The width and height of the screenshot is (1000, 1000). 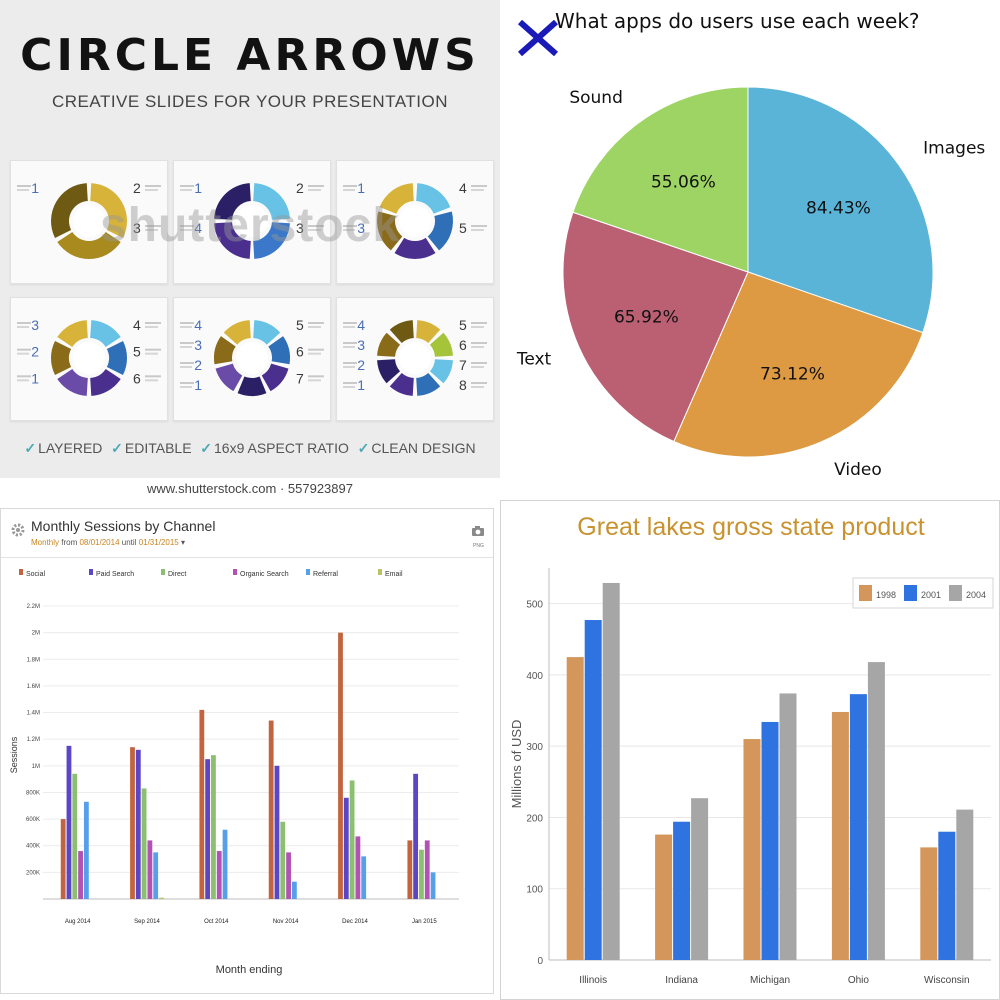 What do you see at coordinates (415, 359) in the screenshot?
I see `slide-thumbnail: 4 3 2 1 5 6 7 8` at bounding box center [415, 359].